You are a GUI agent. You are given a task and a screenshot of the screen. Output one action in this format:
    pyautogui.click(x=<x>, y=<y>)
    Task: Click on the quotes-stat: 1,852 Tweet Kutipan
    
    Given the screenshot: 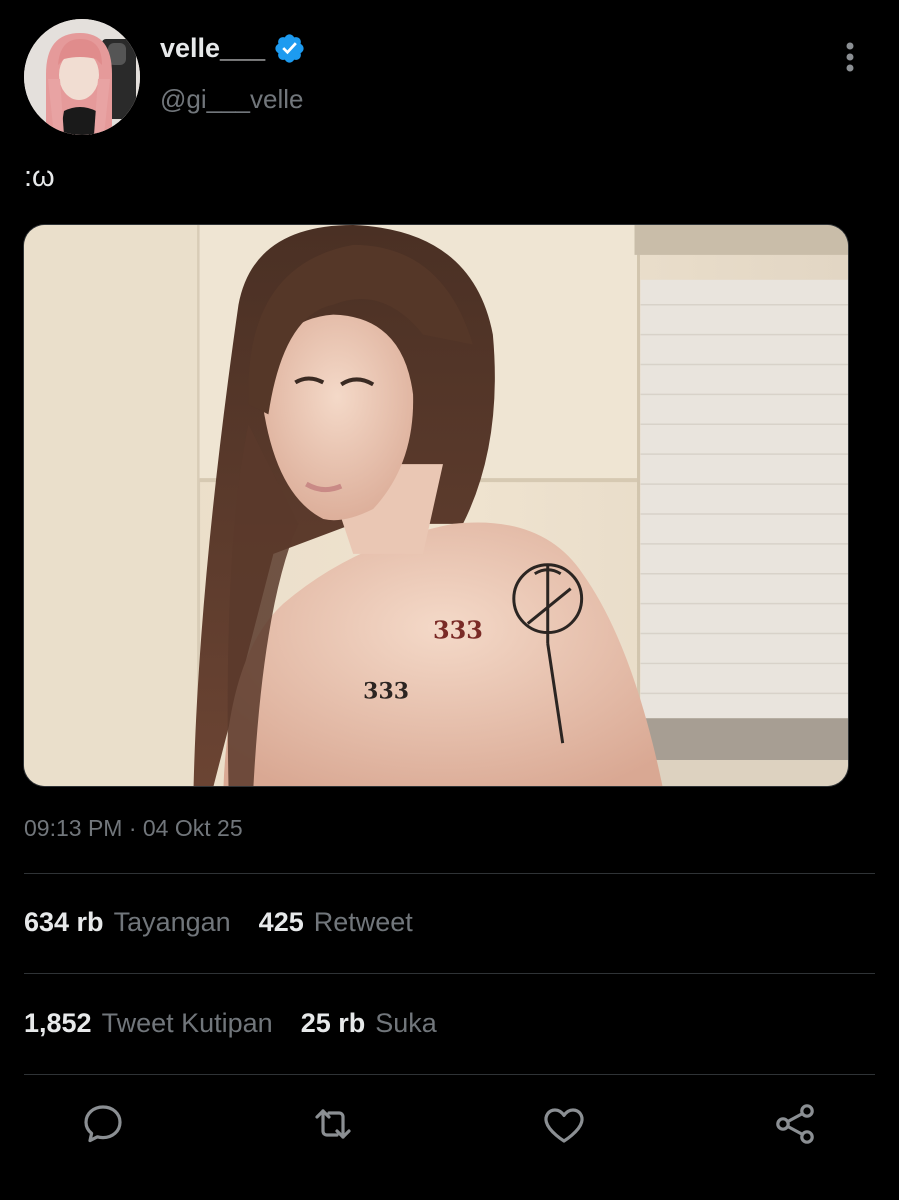 What is the action you would take?
    pyautogui.click(x=148, y=1023)
    